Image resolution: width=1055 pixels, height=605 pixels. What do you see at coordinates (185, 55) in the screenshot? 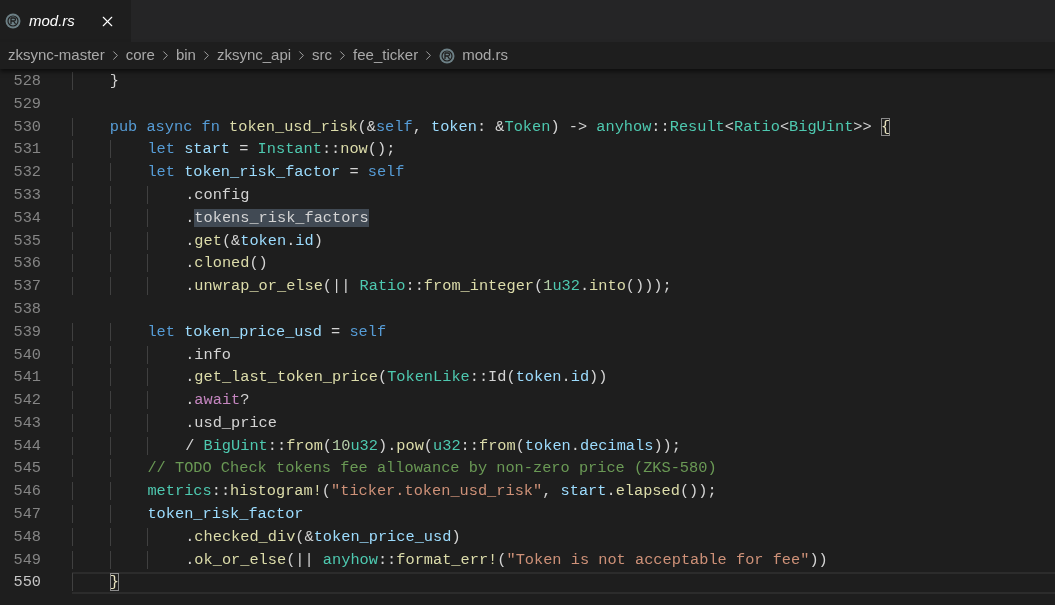
I see `breadcrumb-item: bin` at bounding box center [185, 55].